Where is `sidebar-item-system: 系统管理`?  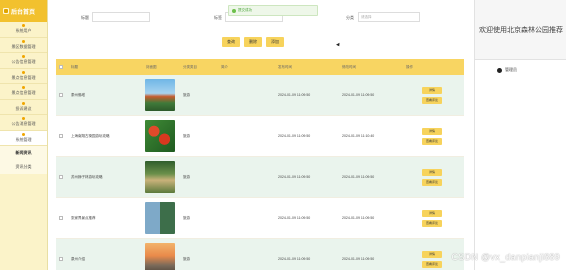 sidebar-item-system: 系统管理 is located at coordinates (23, 138).